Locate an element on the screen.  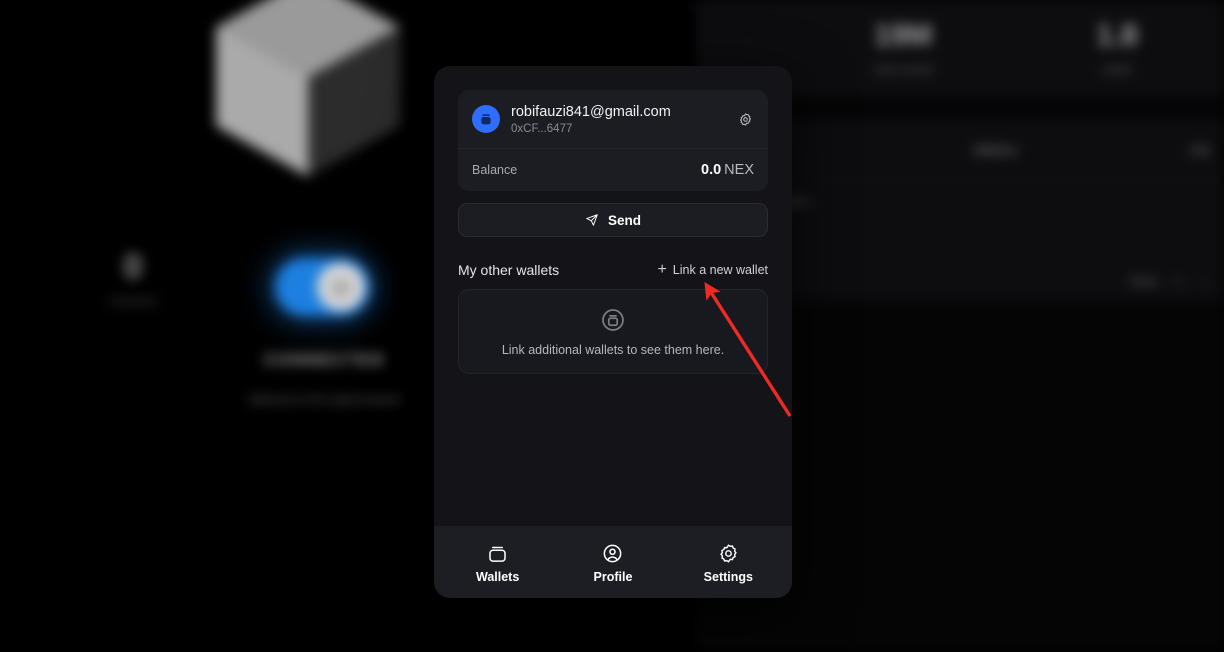
power-icon is located at coordinates (341, 287).